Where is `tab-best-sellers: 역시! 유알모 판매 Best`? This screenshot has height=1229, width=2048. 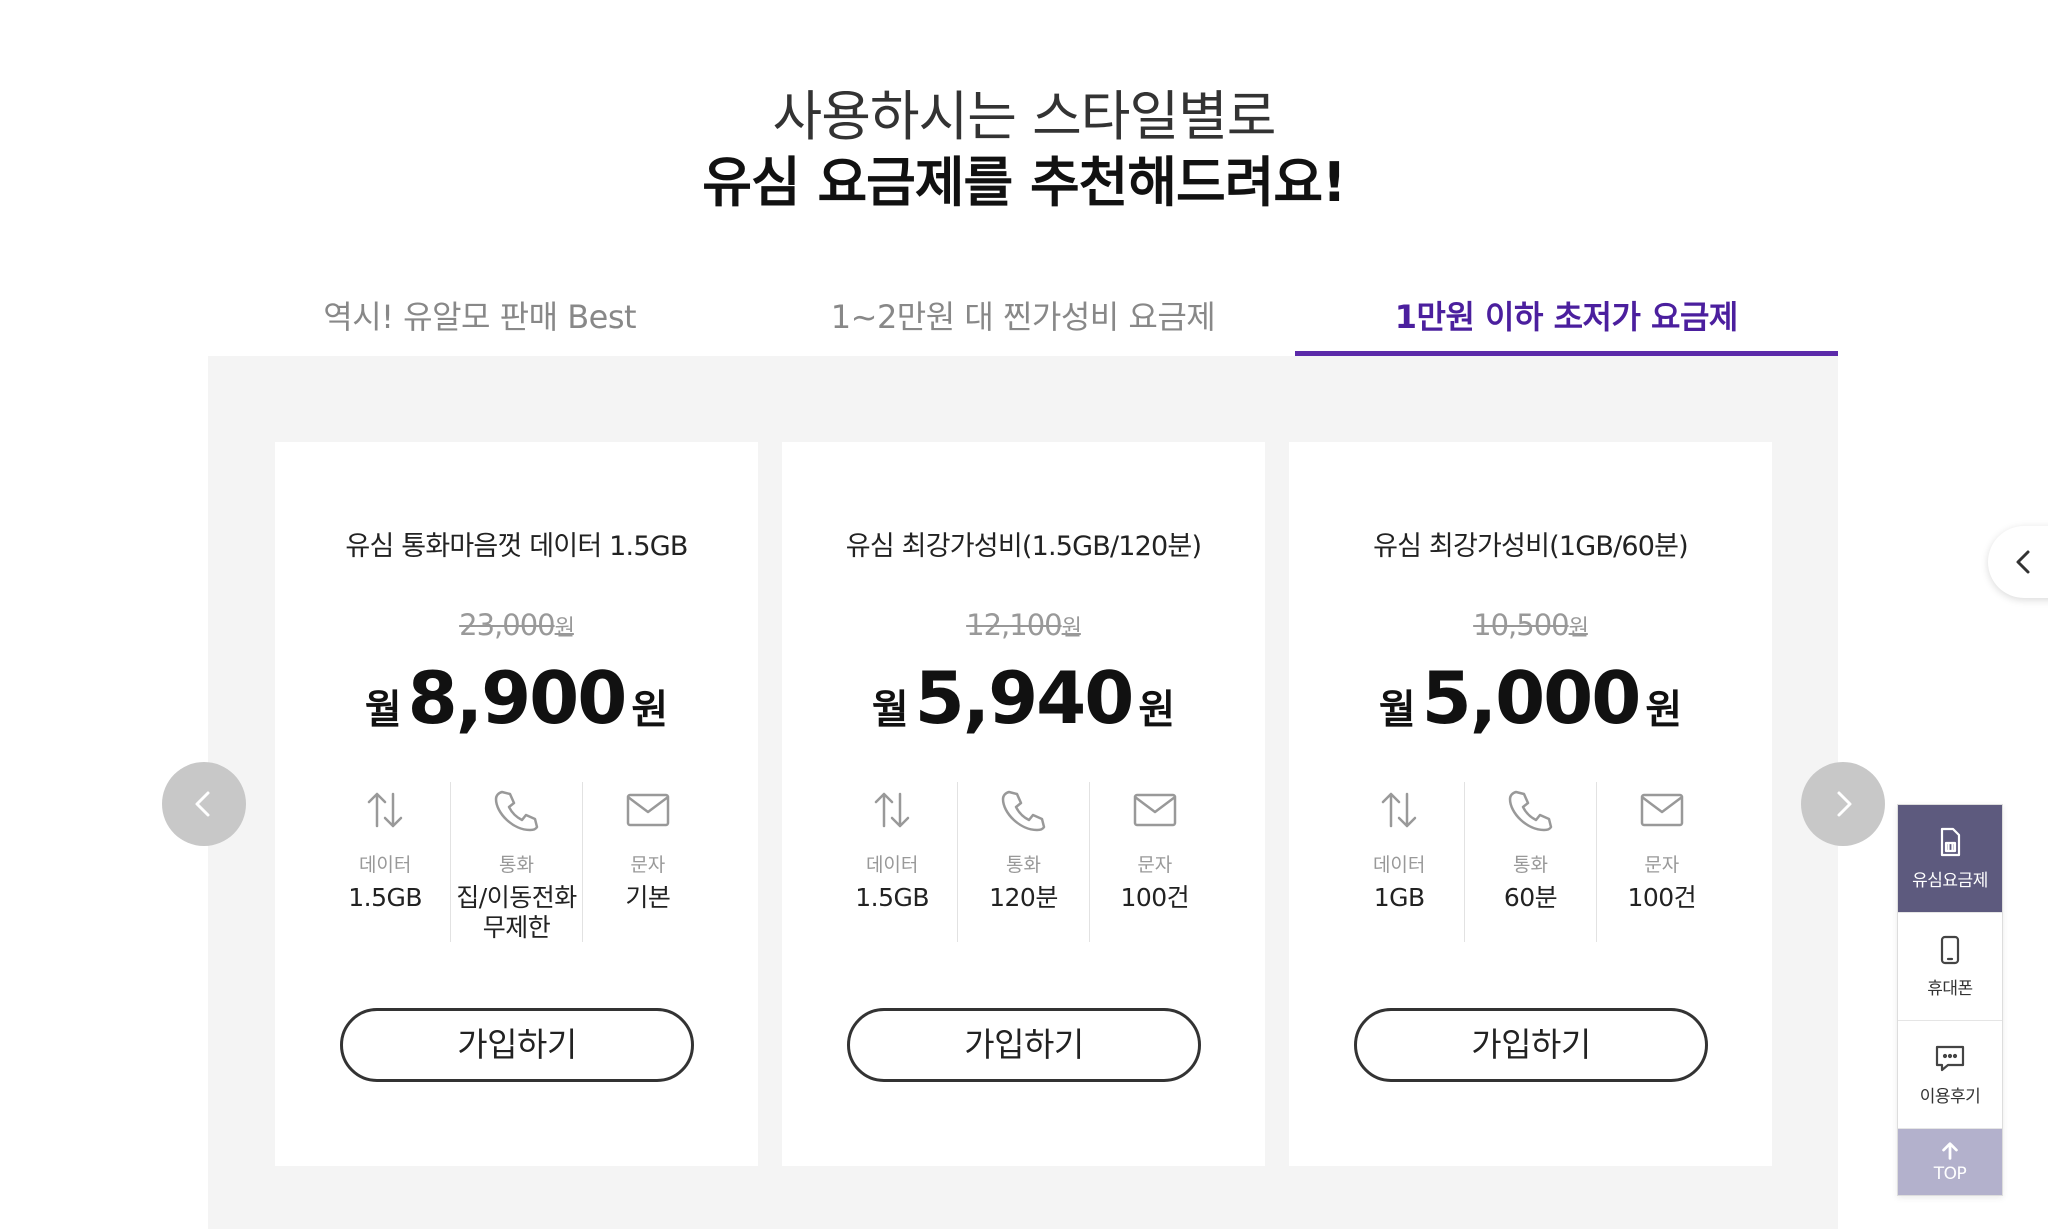
tab-best-sellers: 역시! 유알모 판매 Best is located at coordinates (479, 320).